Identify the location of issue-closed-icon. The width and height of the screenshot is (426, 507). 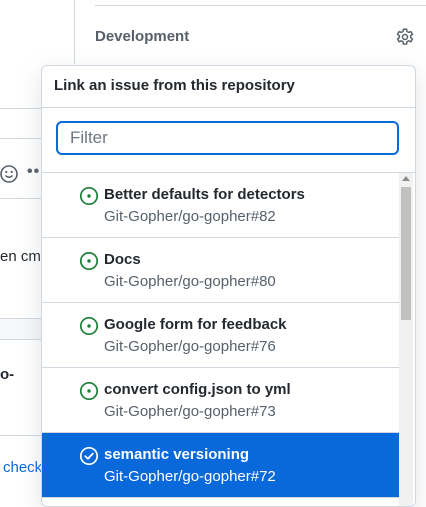
(89, 456).